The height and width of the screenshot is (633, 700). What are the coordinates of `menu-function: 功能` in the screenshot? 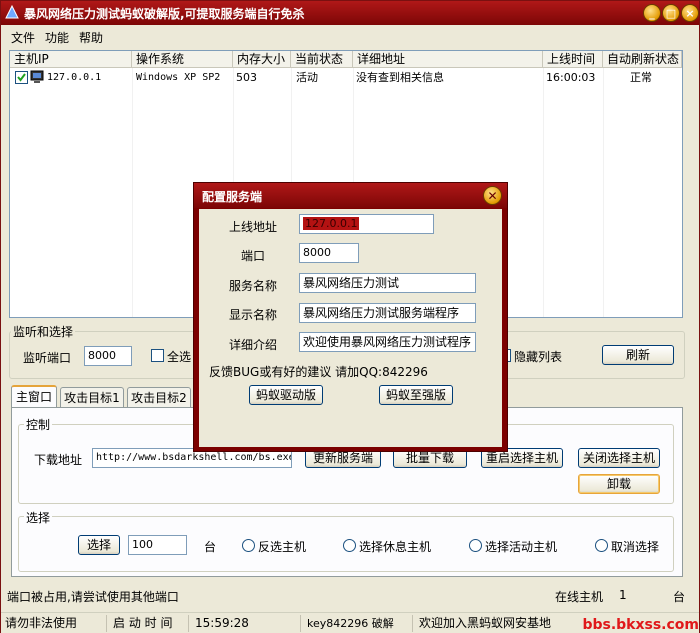 It's located at (57, 37).